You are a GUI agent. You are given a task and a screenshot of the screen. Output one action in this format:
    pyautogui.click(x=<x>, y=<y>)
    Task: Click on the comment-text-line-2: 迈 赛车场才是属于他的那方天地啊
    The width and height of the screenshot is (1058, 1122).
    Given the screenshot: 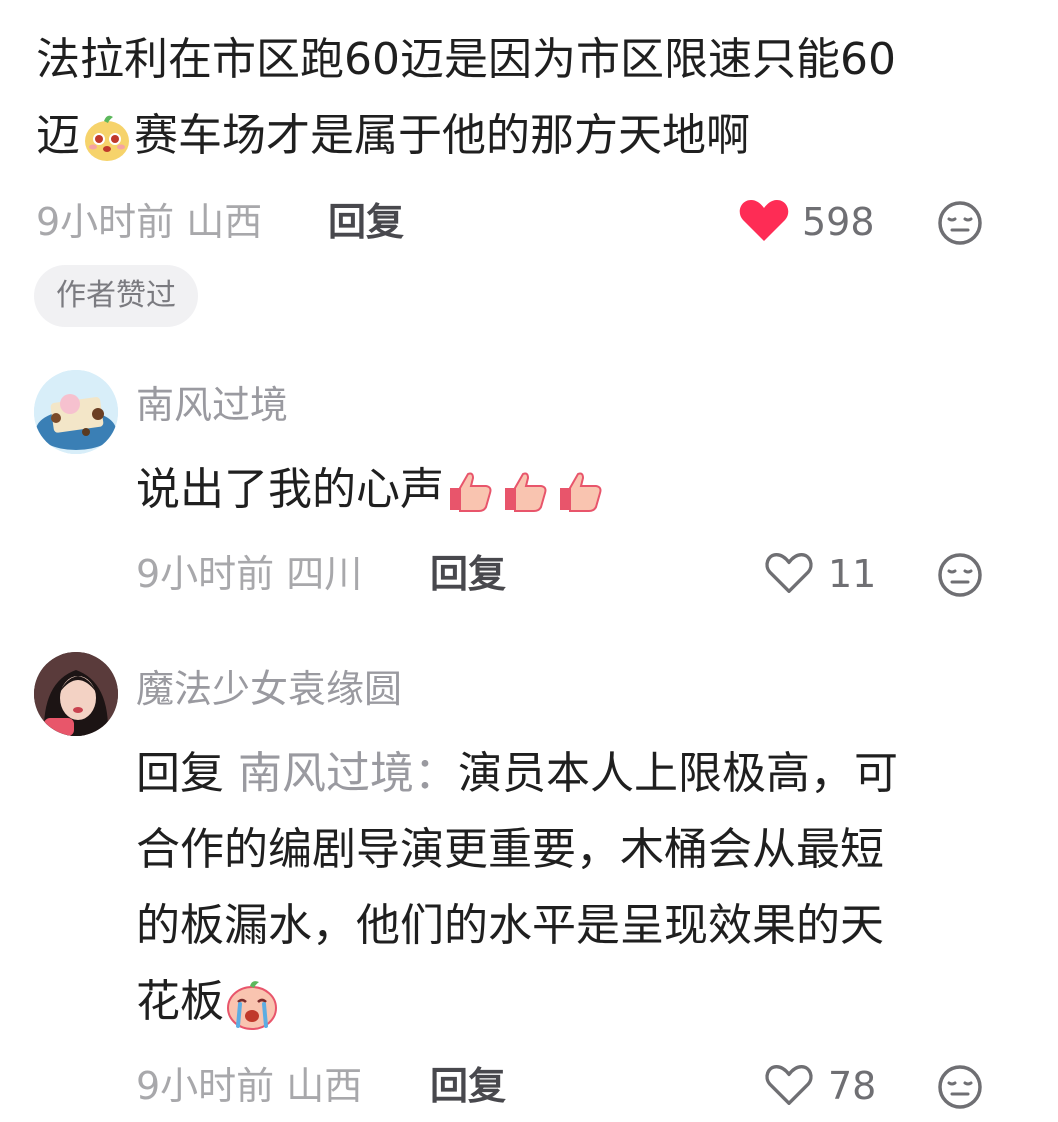 What is the action you would take?
    pyautogui.click(x=536, y=136)
    